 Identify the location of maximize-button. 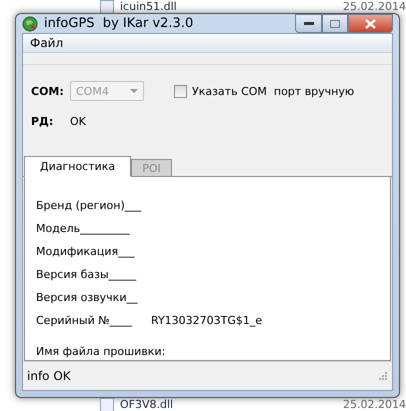
(335, 23).